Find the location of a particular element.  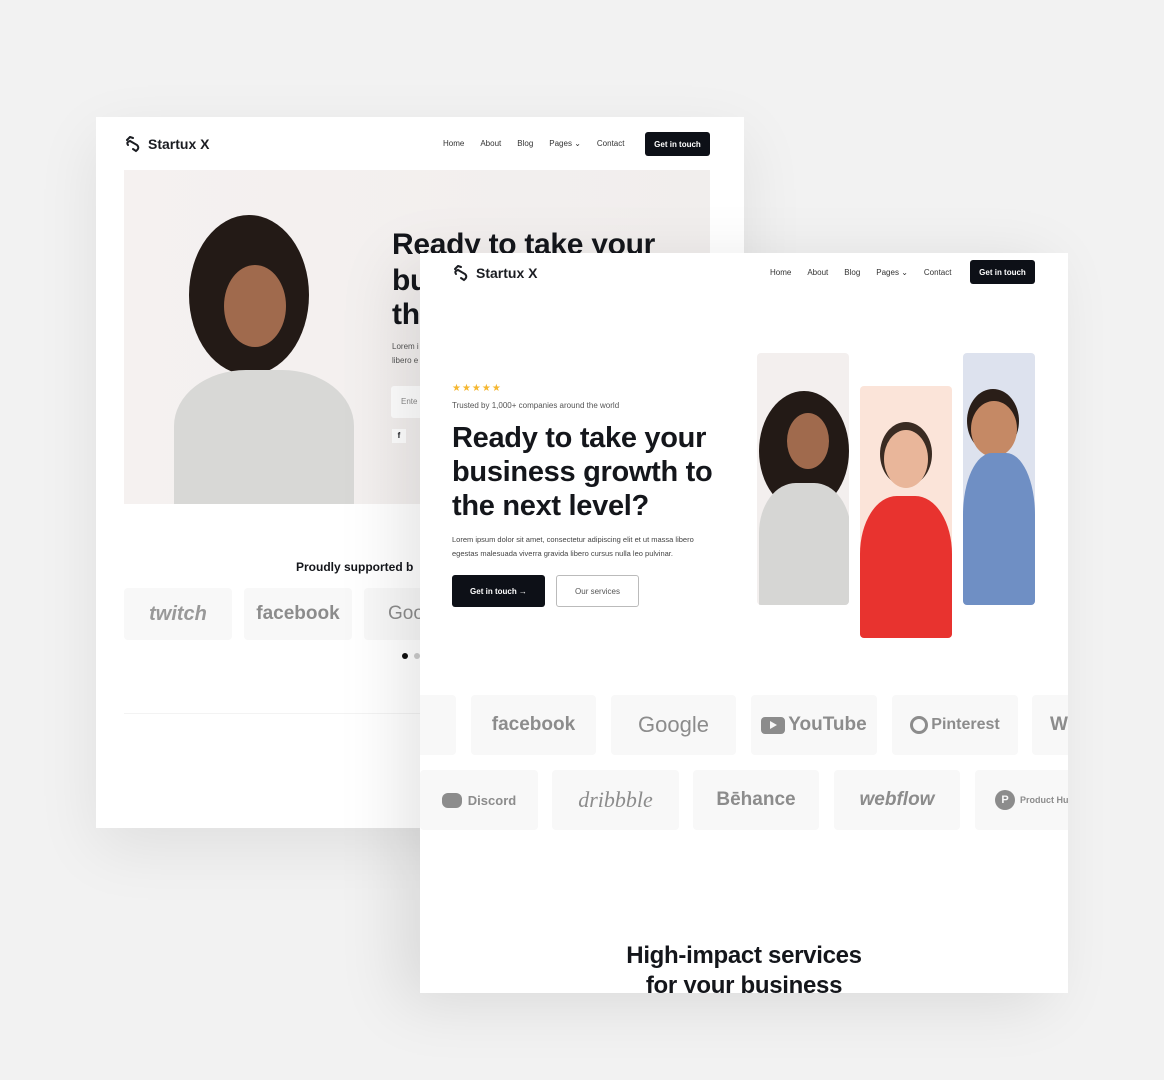

behance-logo: Bēhance is located at coordinates (756, 800).